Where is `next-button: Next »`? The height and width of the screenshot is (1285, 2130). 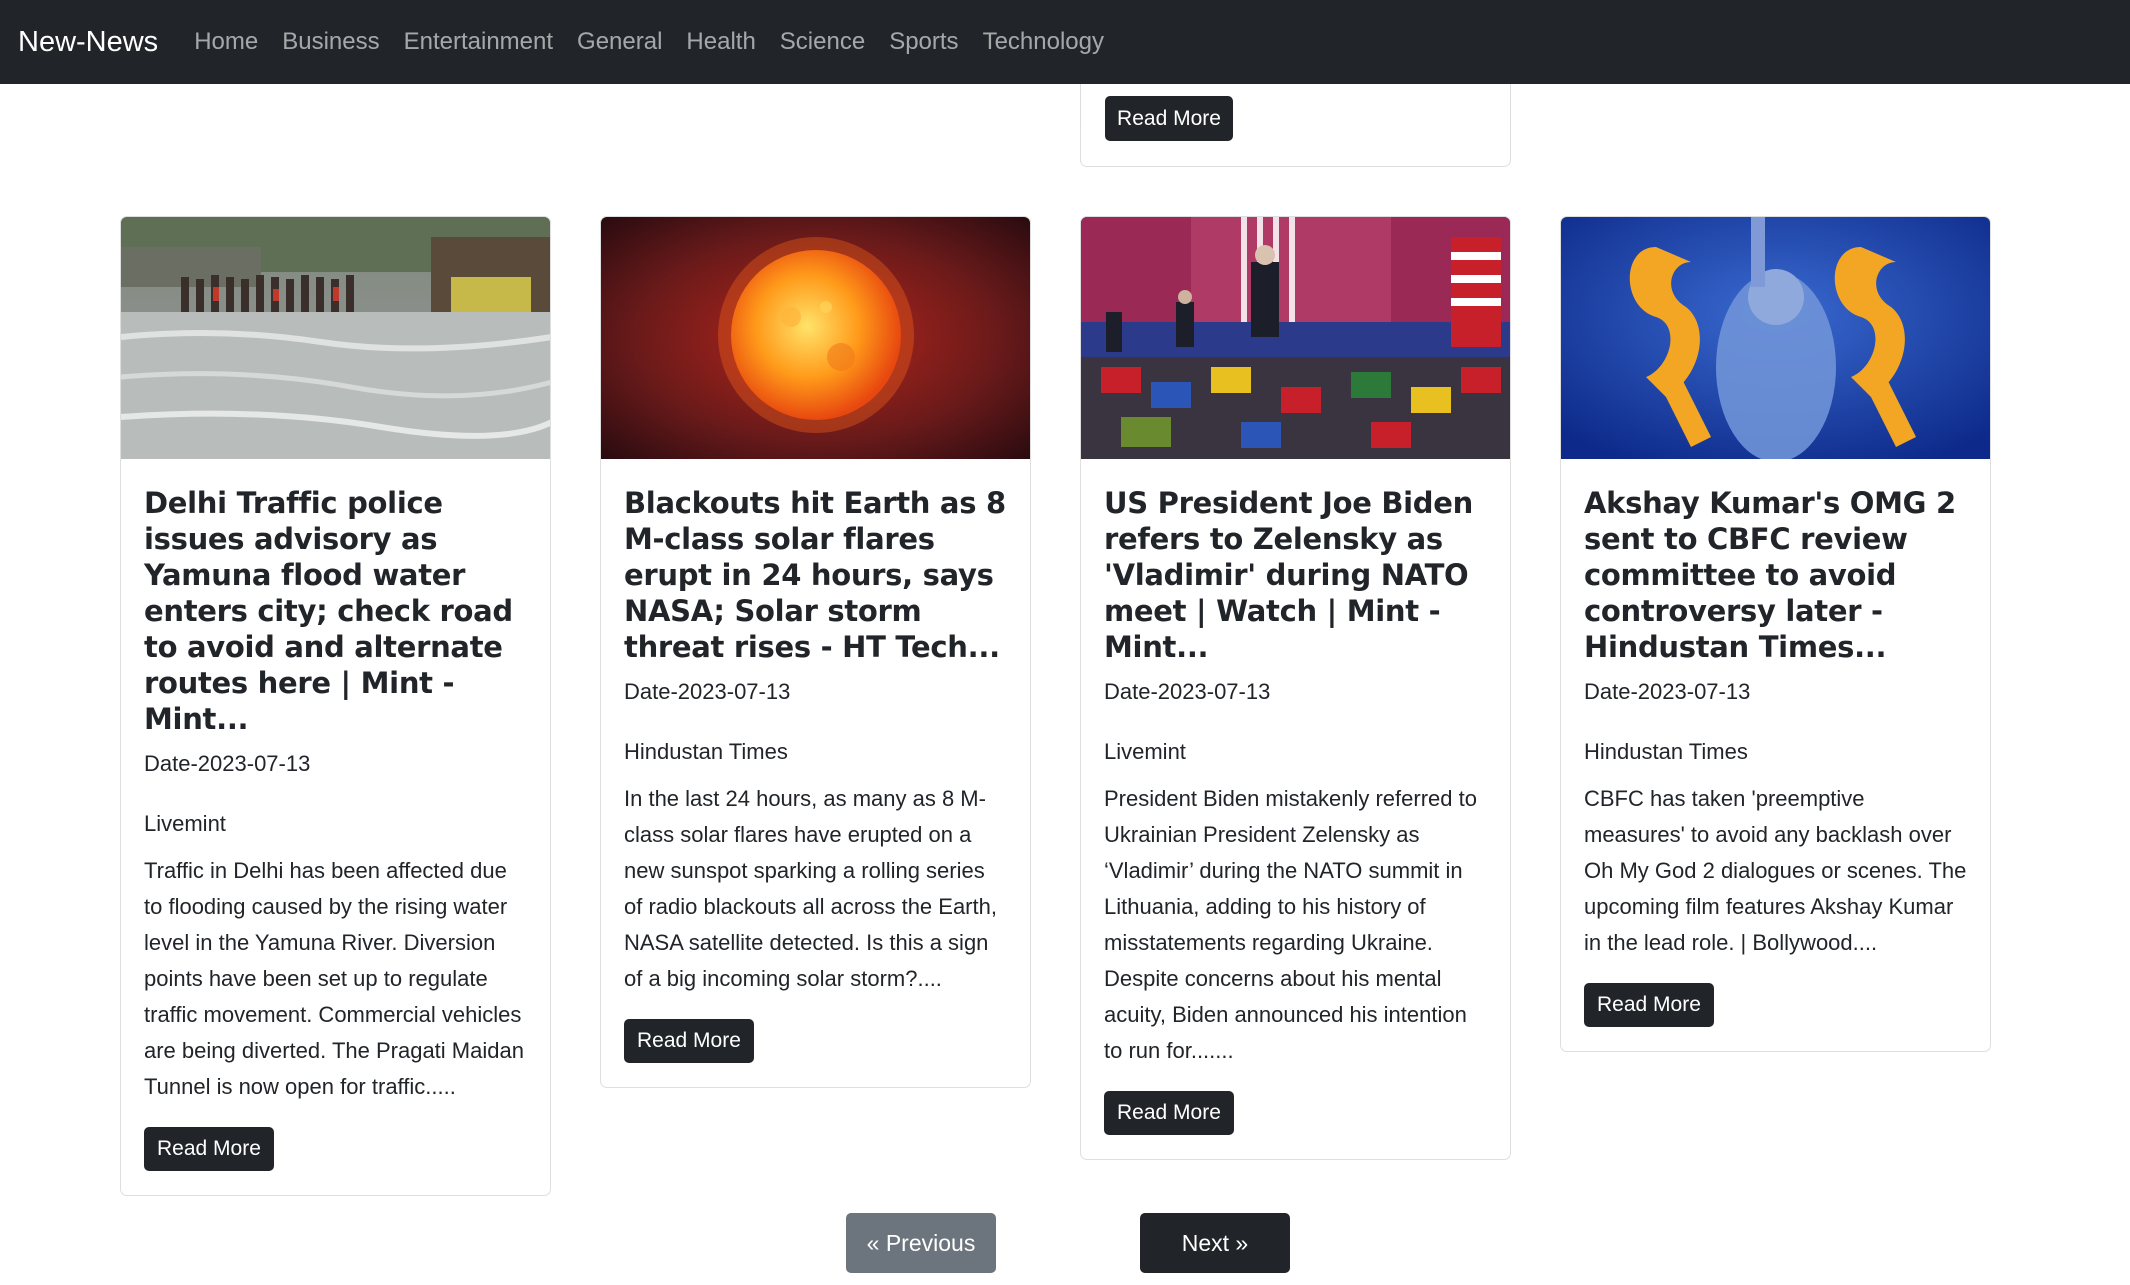
next-button: Next » is located at coordinates (1215, 1243).